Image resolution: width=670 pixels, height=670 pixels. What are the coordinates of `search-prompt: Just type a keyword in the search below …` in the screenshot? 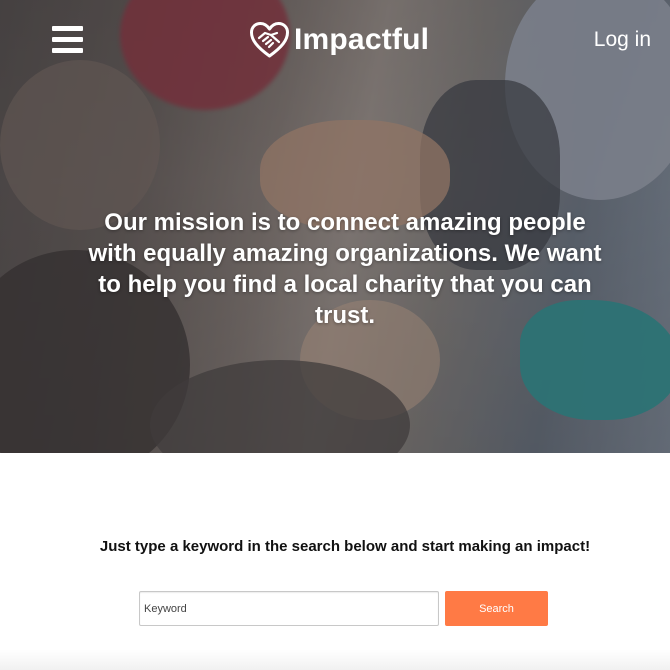 It's located at (345, 546).